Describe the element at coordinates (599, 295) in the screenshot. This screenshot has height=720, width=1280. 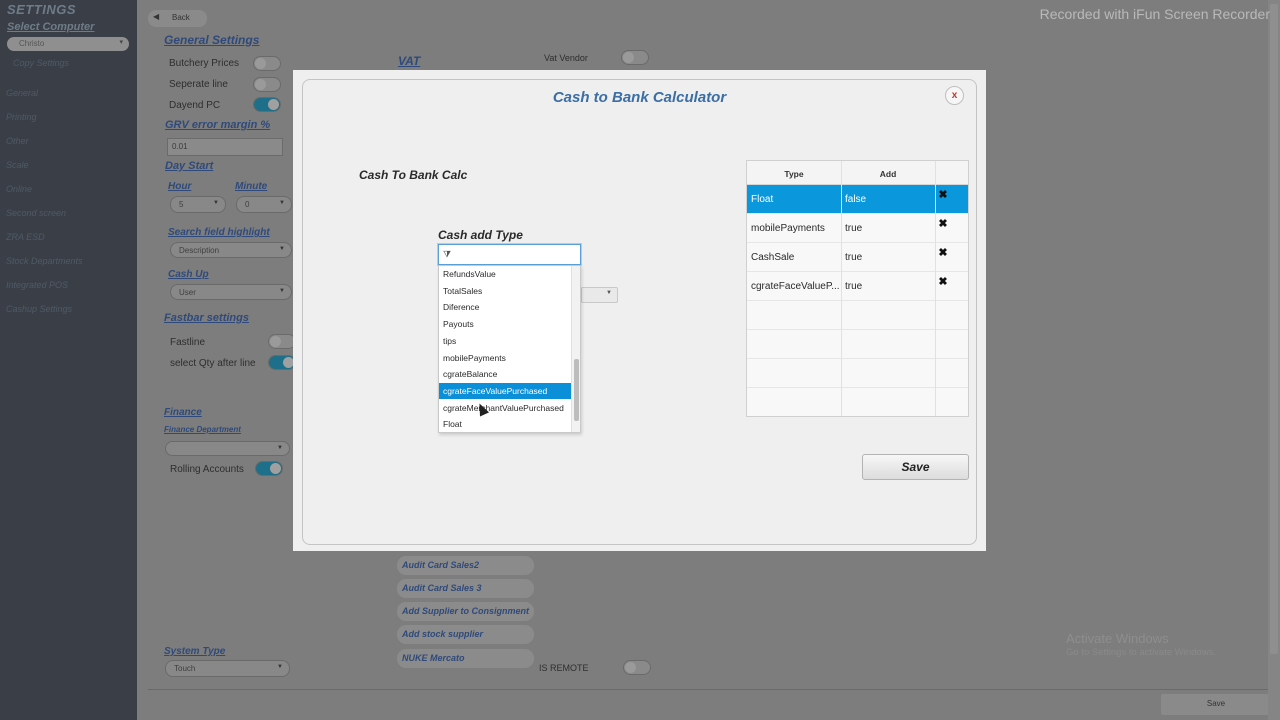
I see `cash-add-type-combo: ▼` at that location.